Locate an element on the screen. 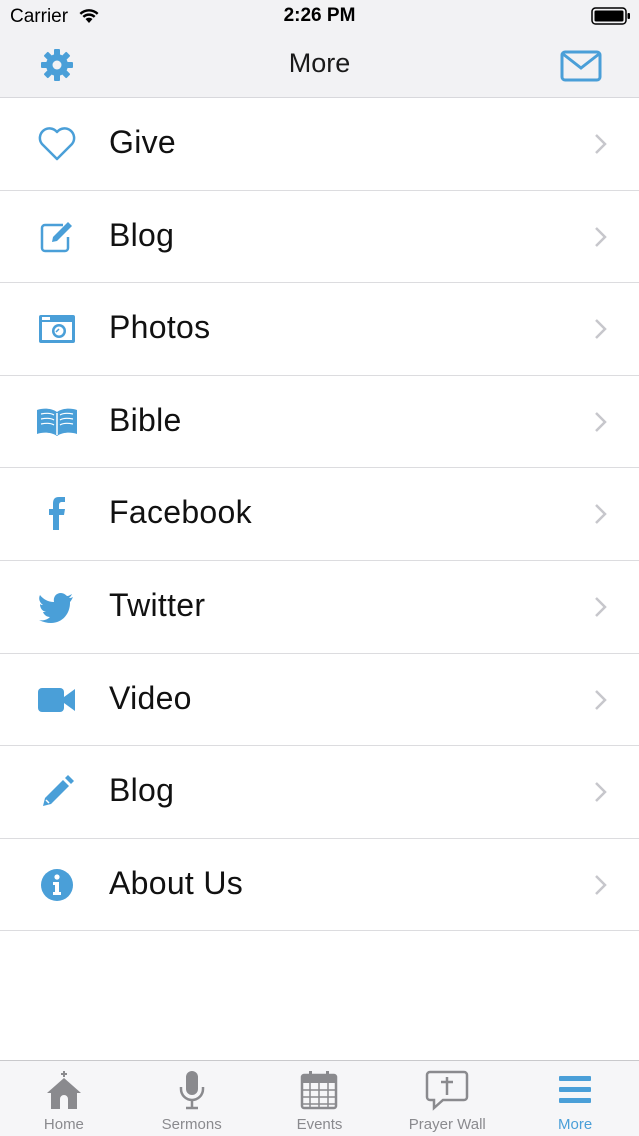 The height and width of the screenshot is (1136, 639). menu-item-label: Facebook is located at coordinates (180, 512).